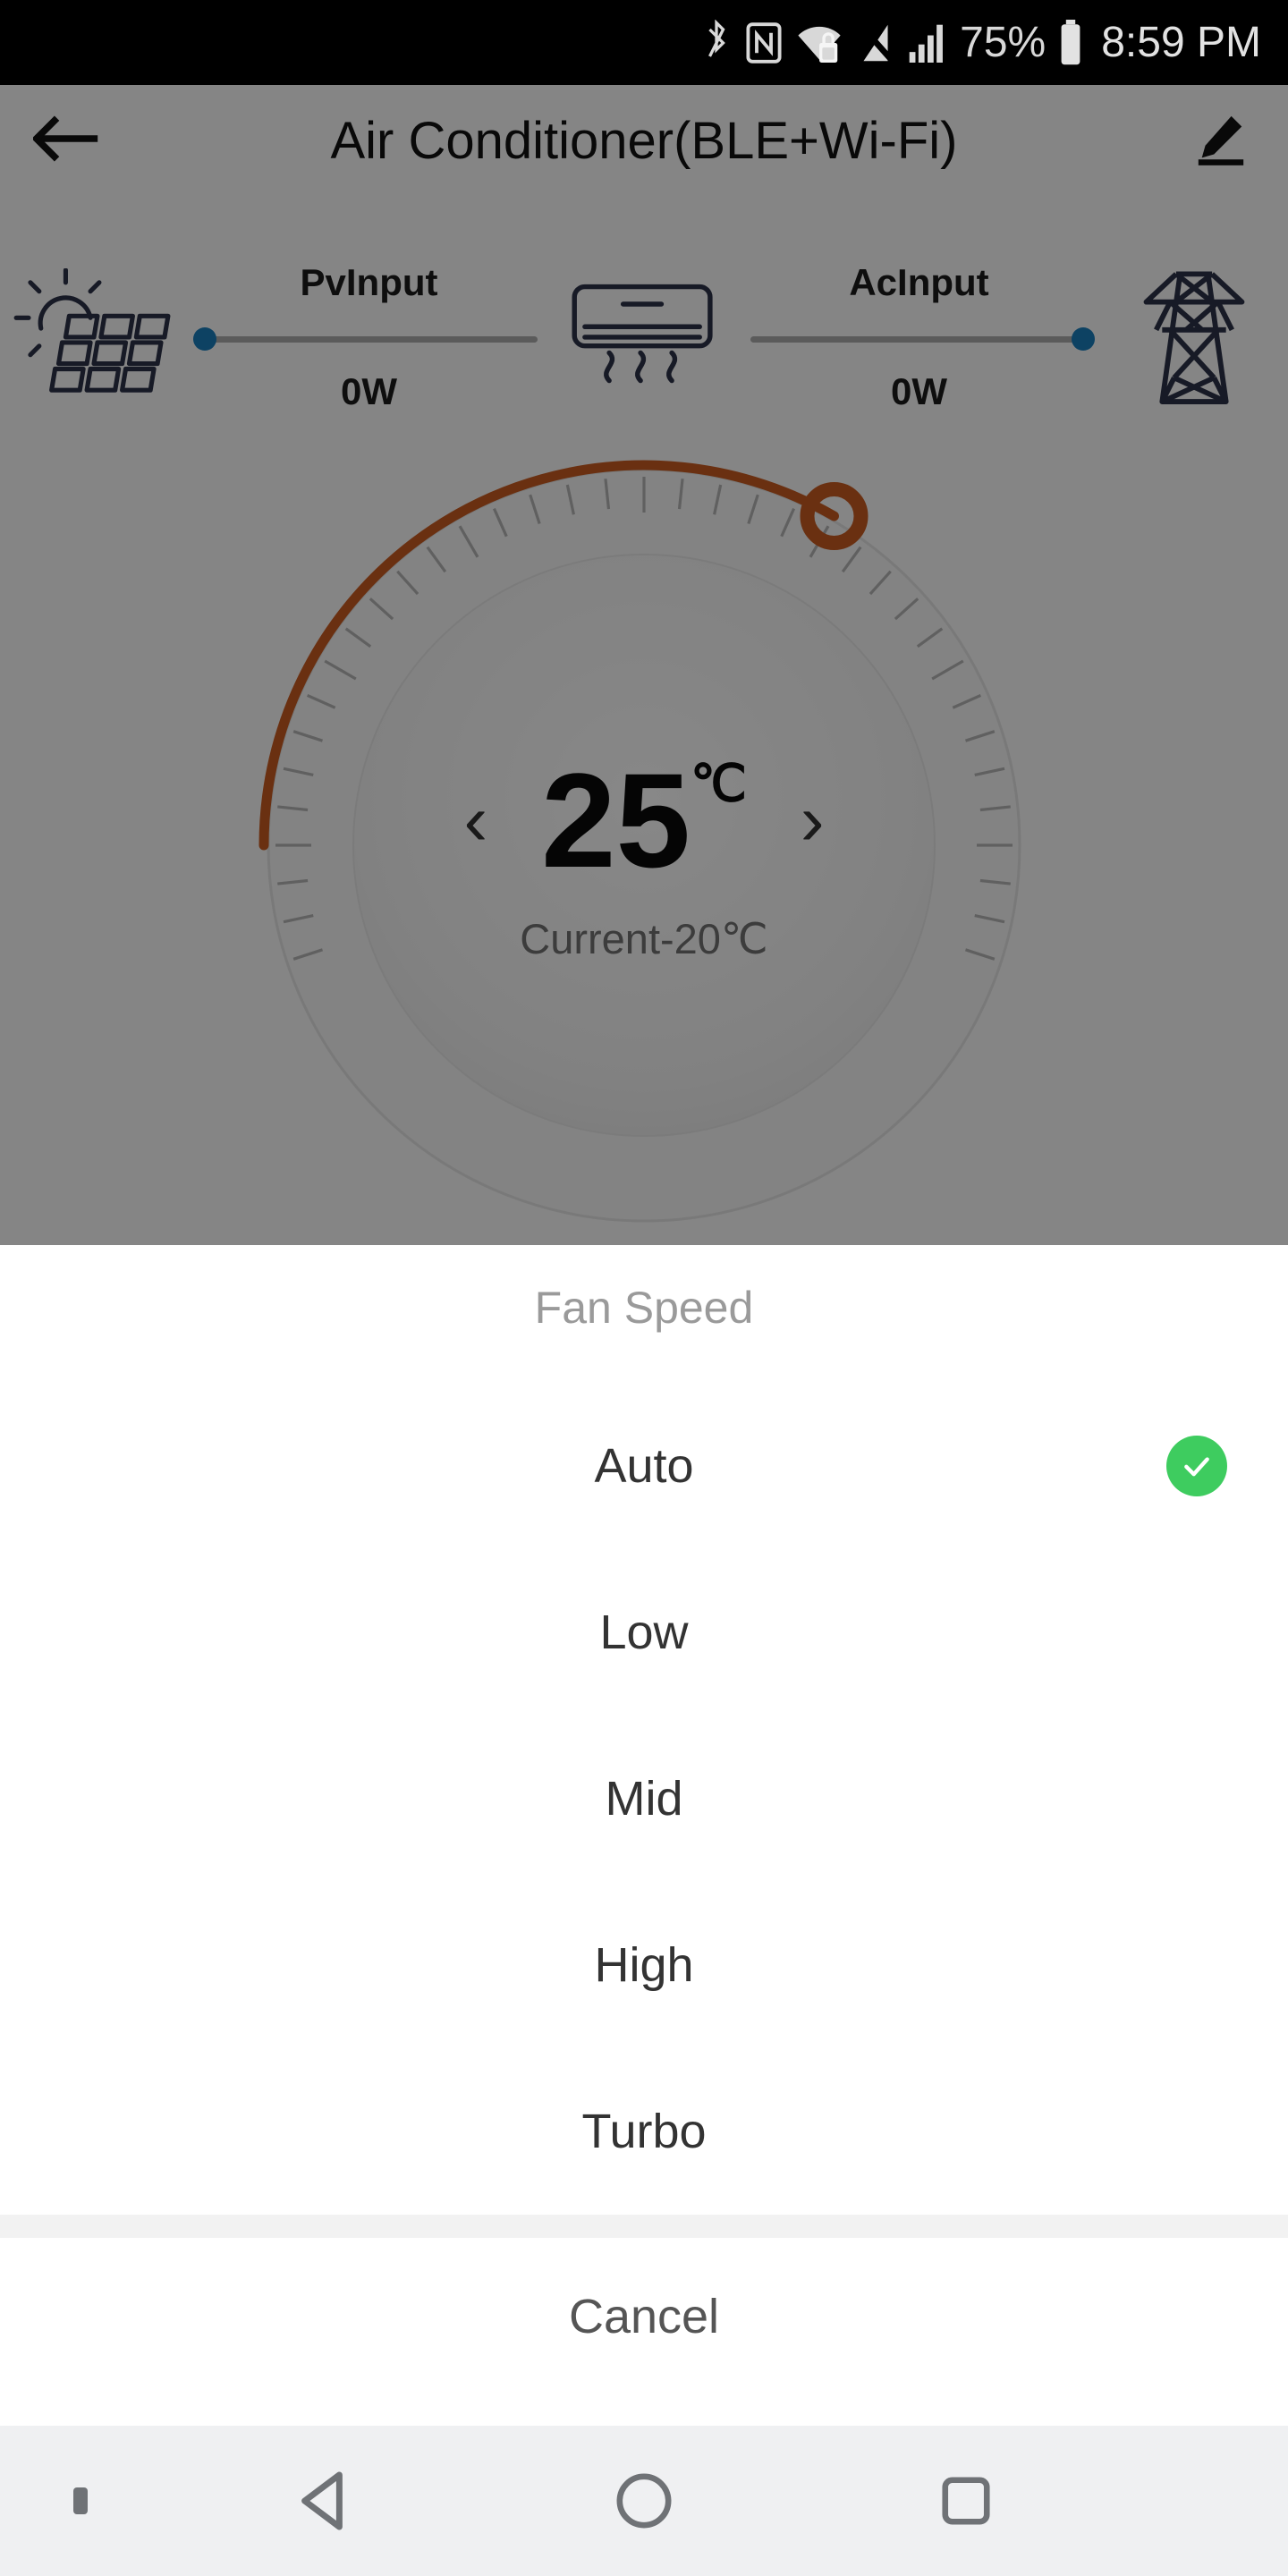  I want to click on home-circle-icon, so click(644, 2500).